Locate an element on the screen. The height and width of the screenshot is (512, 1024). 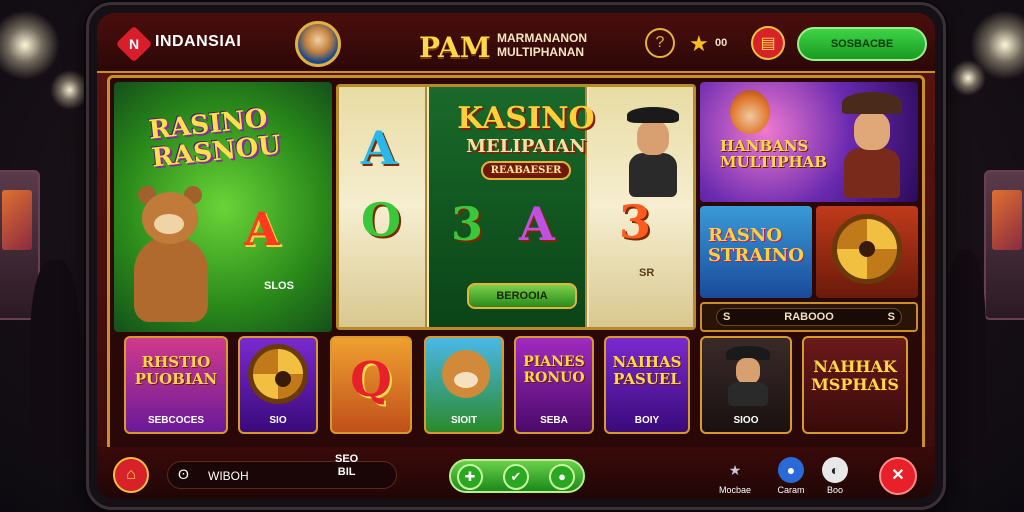
bear-mascot is located at coordinates (172, 254).